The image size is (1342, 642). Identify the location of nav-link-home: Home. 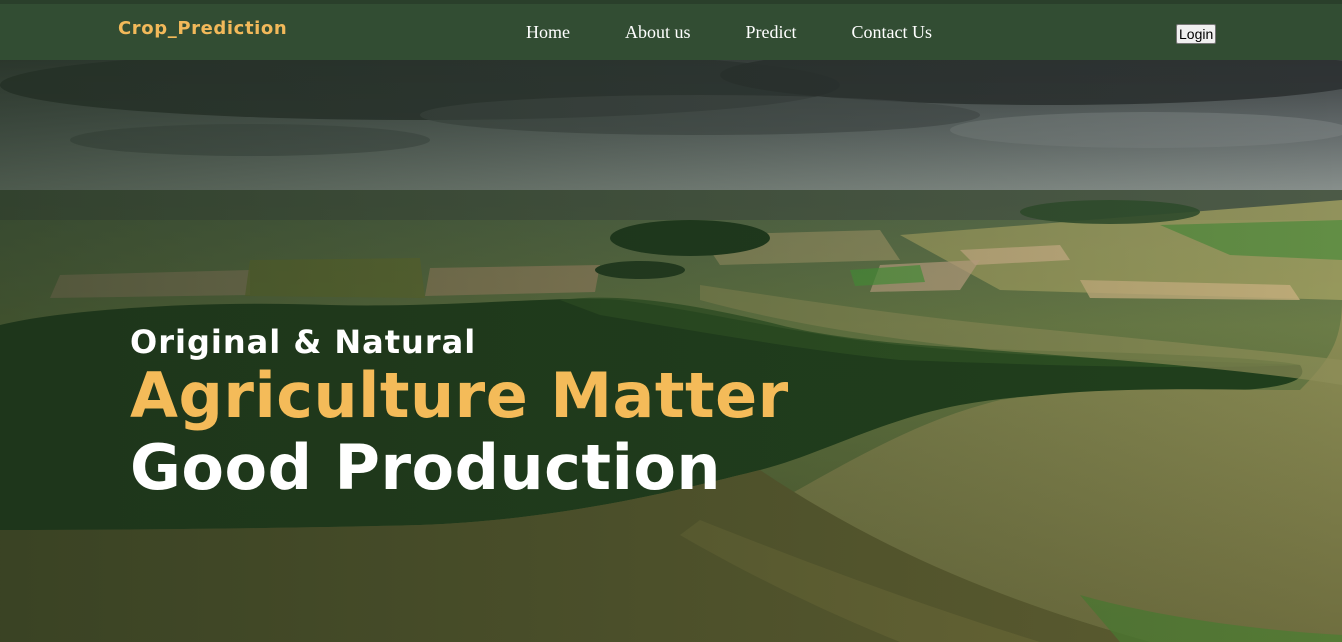
(548, 32).